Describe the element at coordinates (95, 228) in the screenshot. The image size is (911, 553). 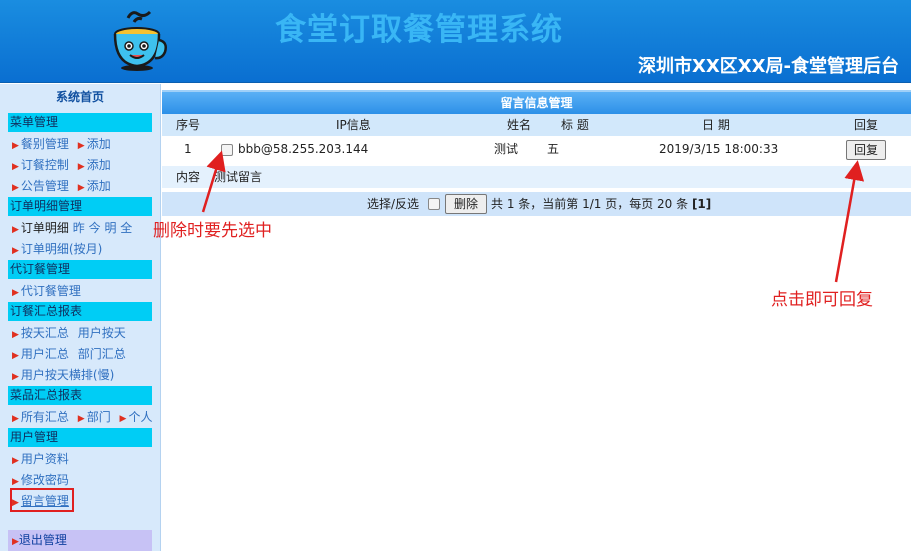
I see `day-today-link: 今` at that location.